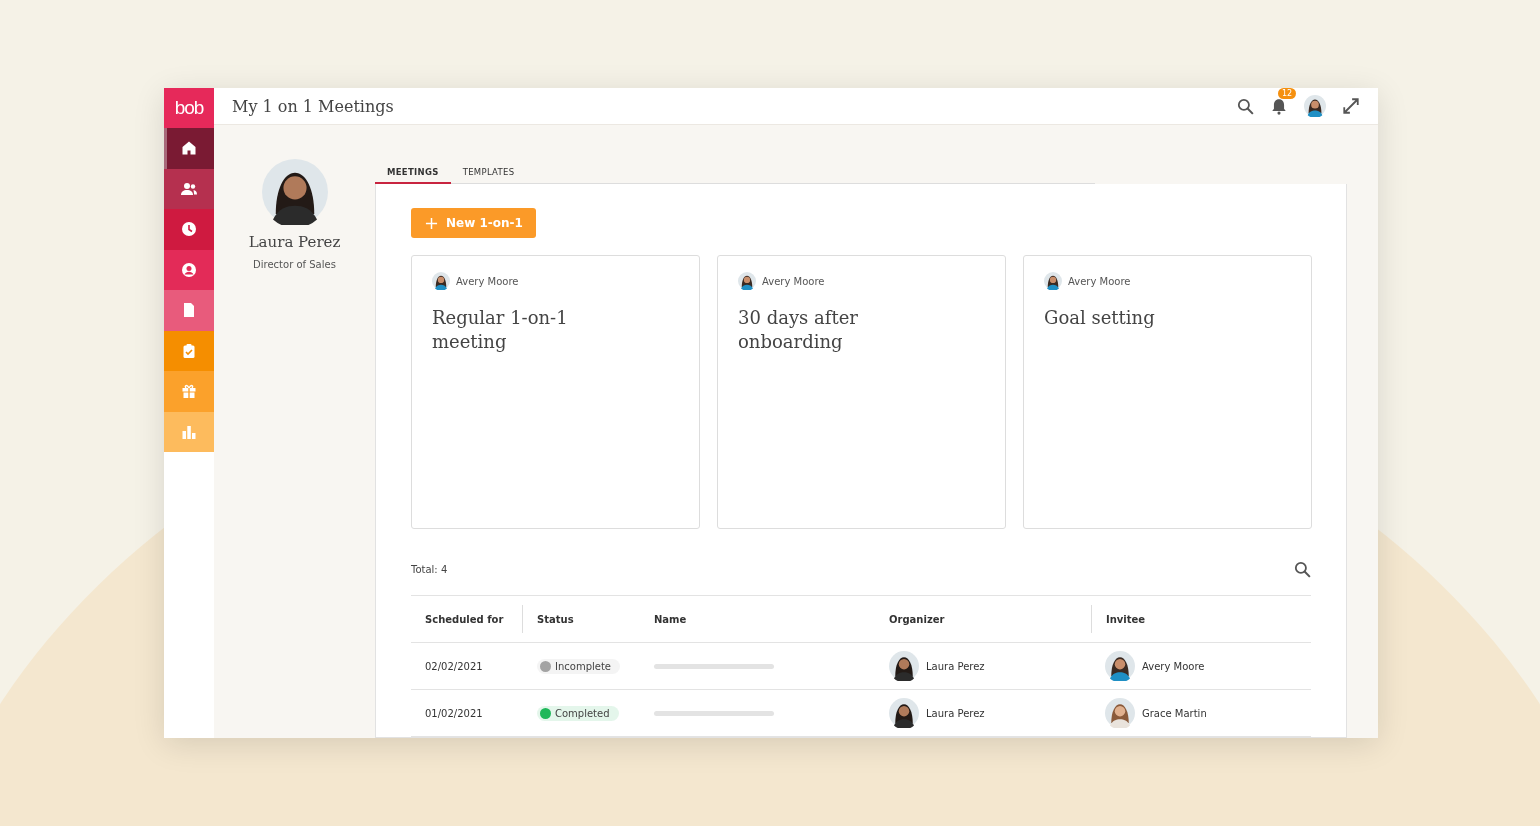 This screenshot has height=826, width=1540. Describe the element at coordinates (1173, 666) in the screenshot. I see `invitee-name: Avery Moore` at that location.